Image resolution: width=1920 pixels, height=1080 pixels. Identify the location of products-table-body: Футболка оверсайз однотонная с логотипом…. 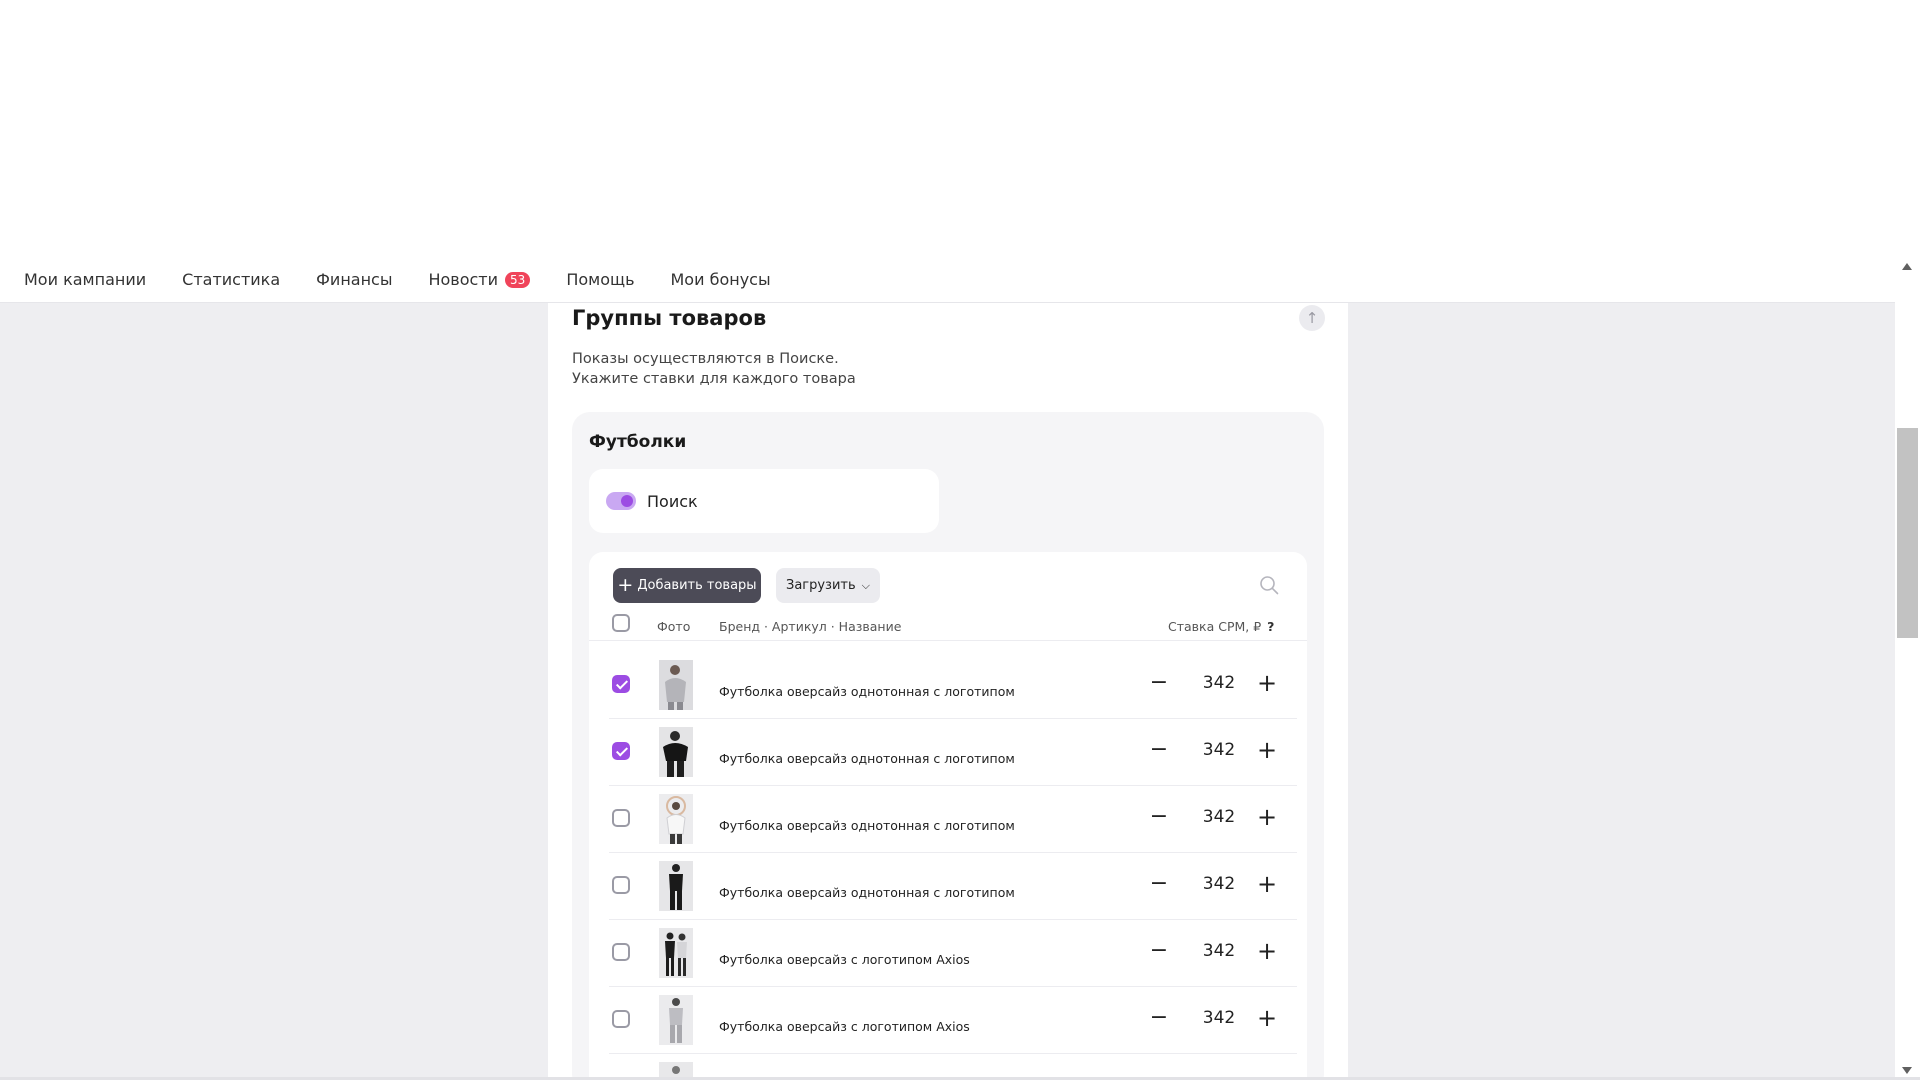
(948, 866).